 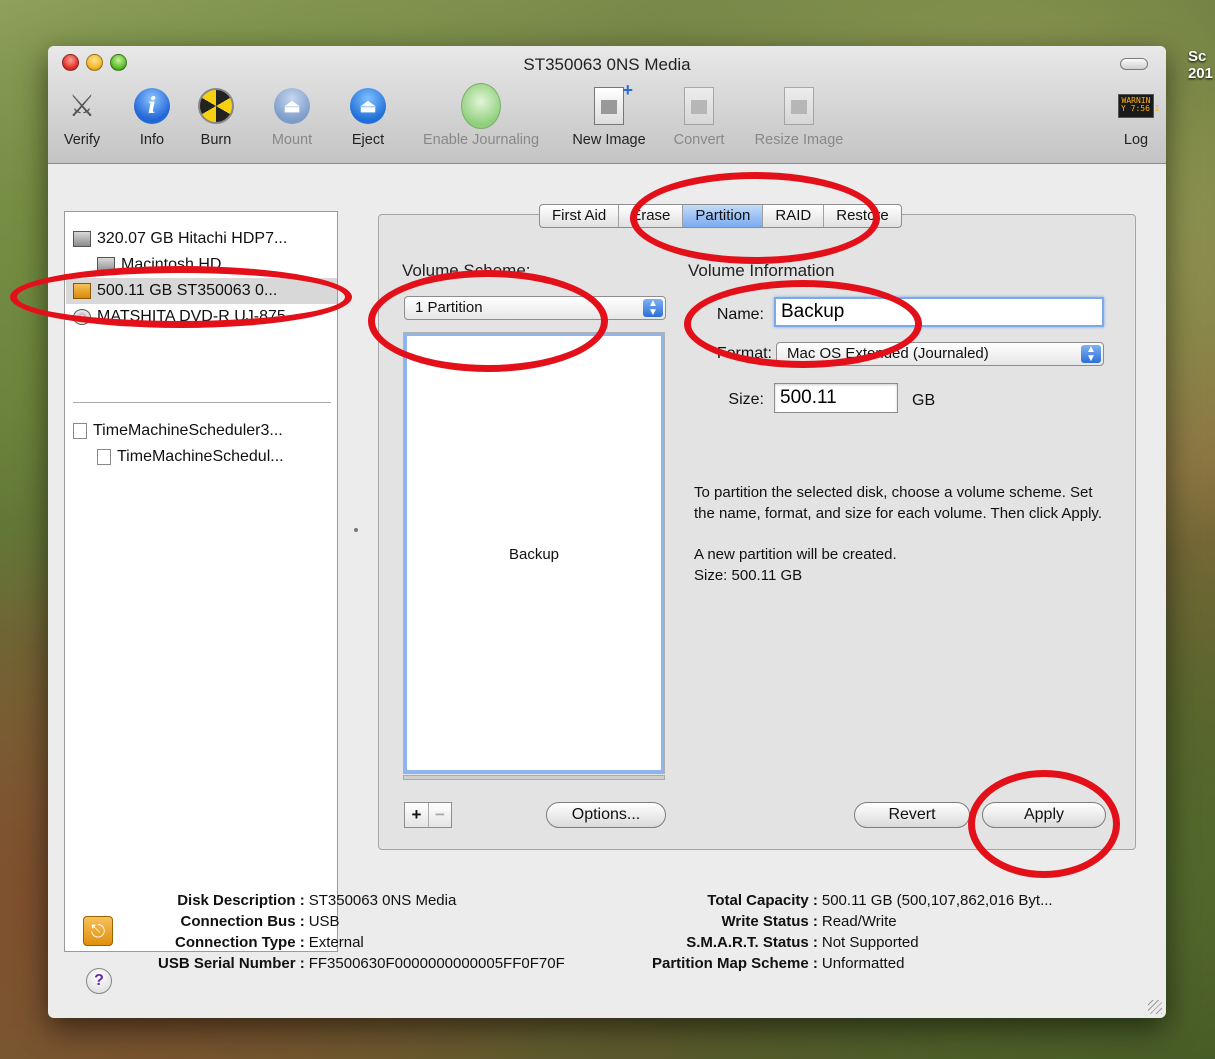 I want to click on format-label: Format:, so click(x=744, y=353).